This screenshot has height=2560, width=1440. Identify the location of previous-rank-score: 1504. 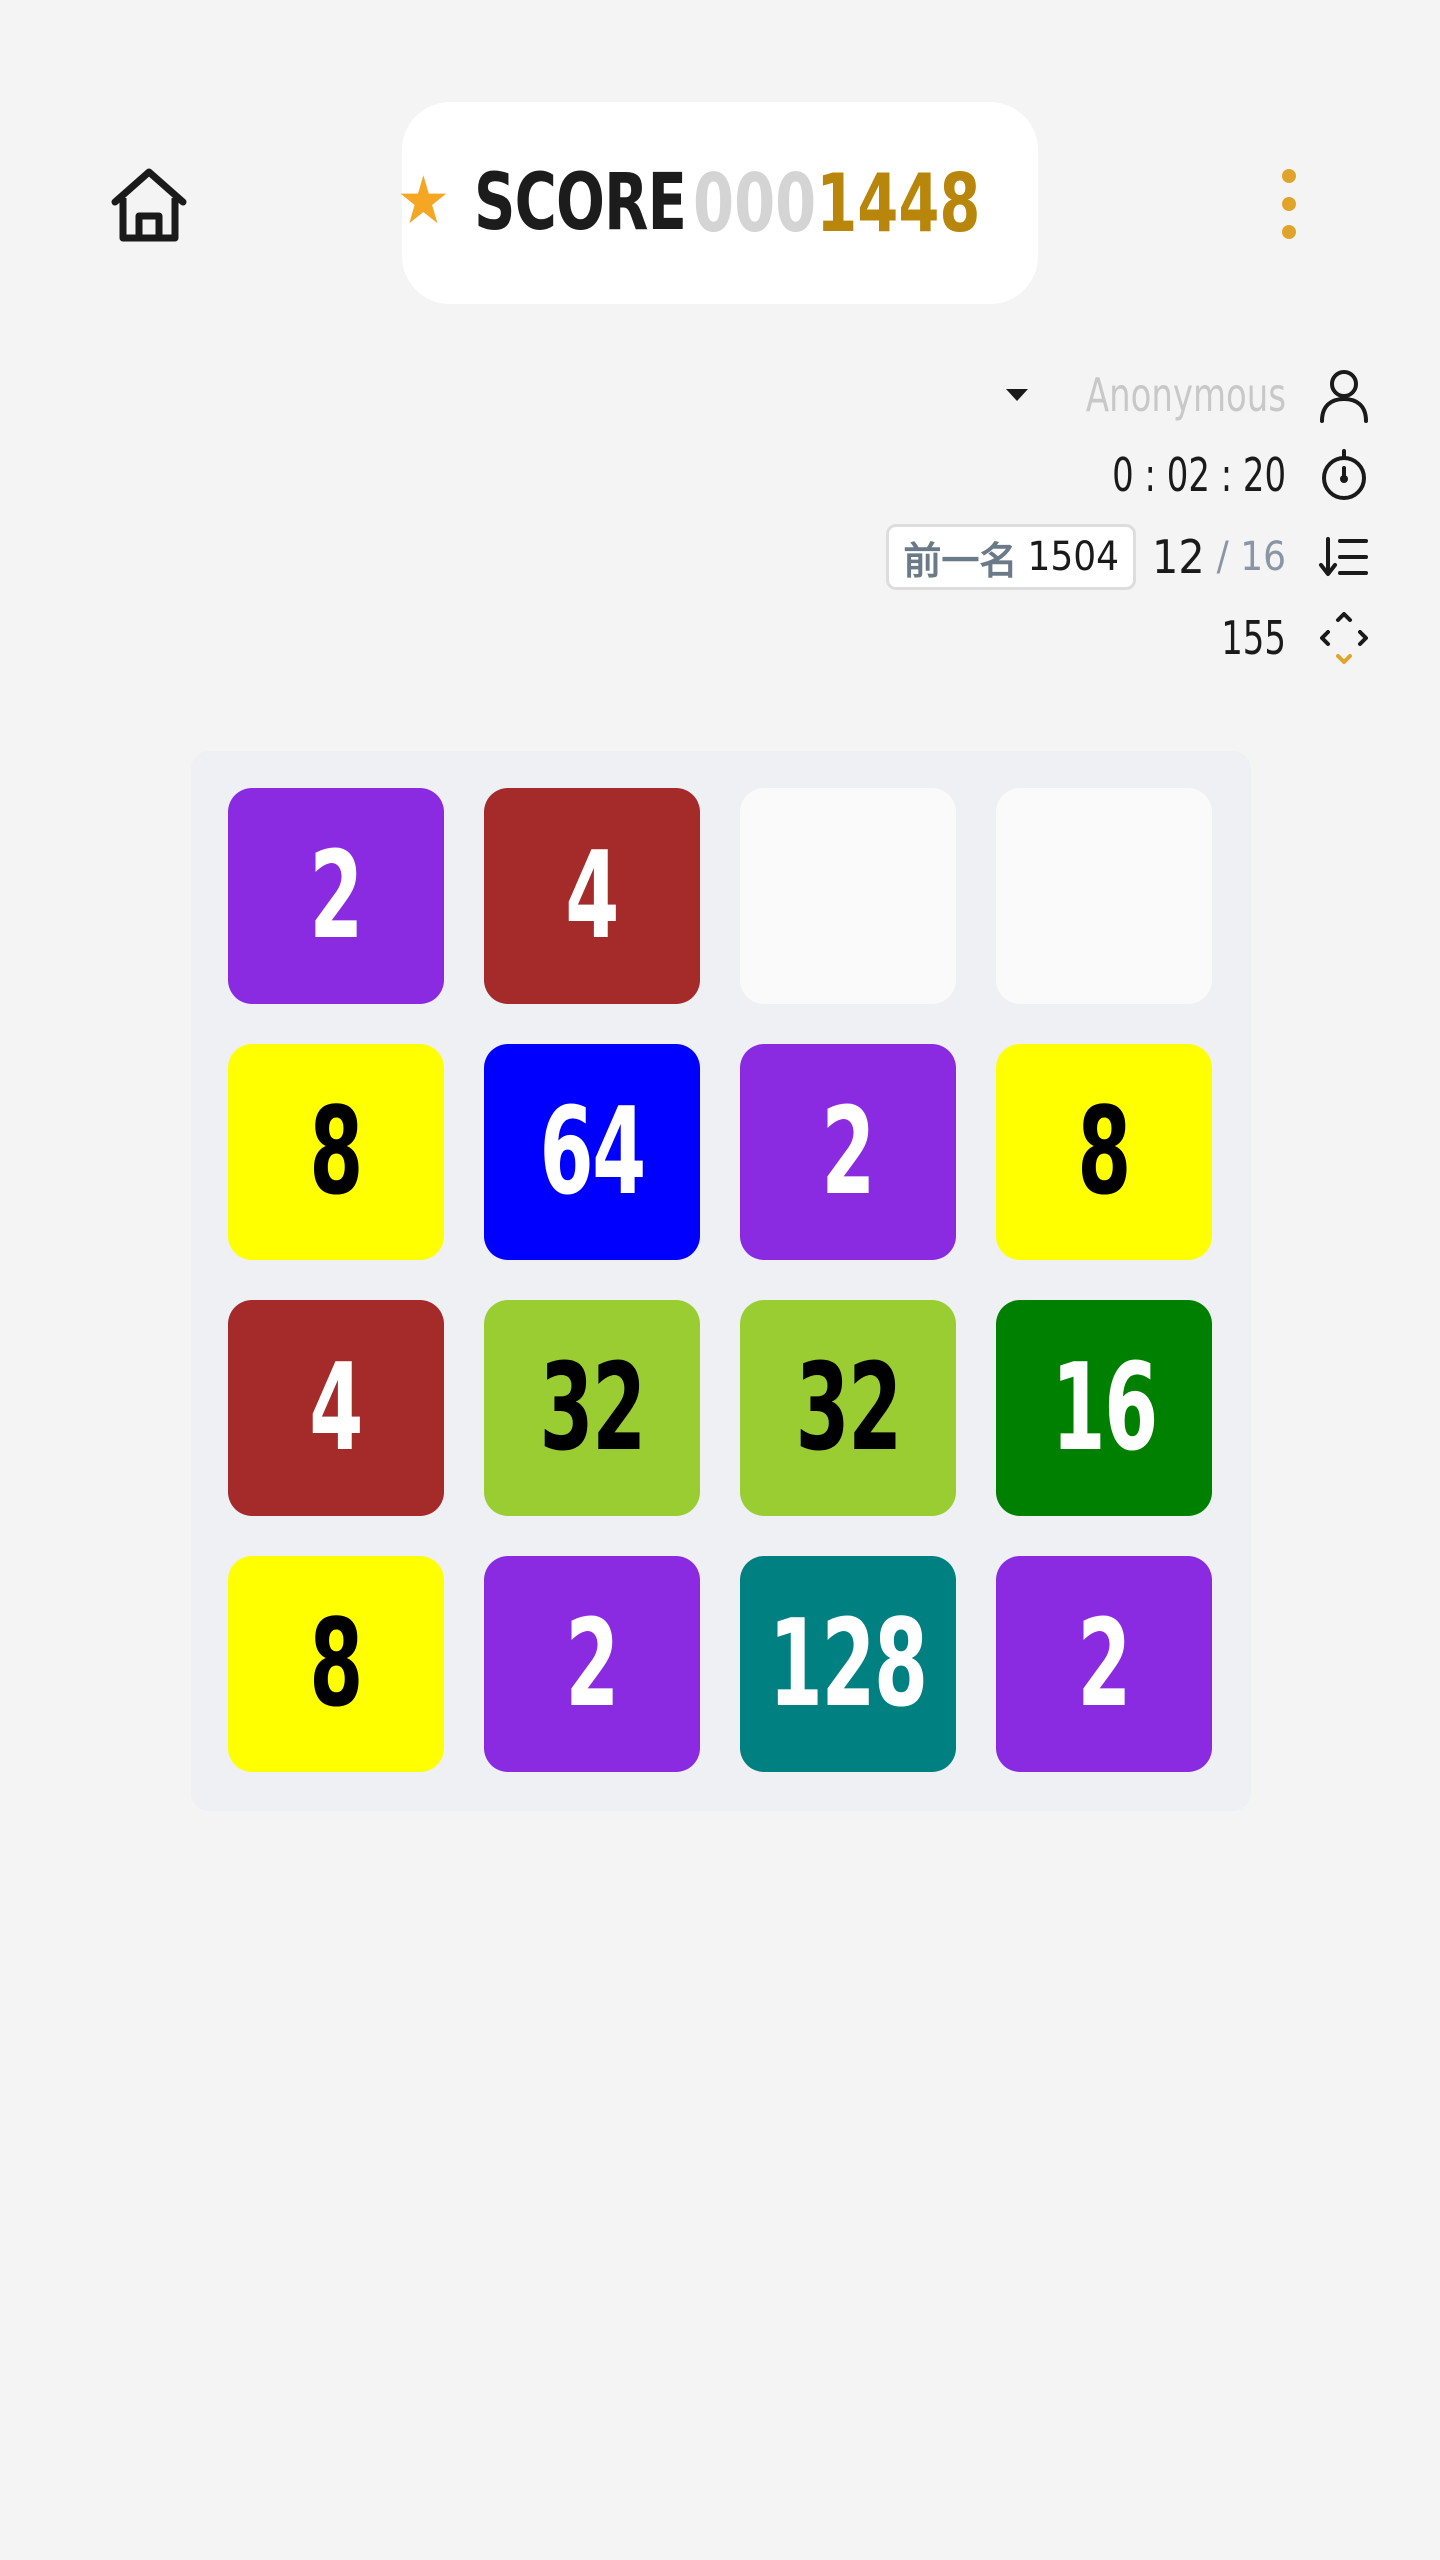
(1073, 557).